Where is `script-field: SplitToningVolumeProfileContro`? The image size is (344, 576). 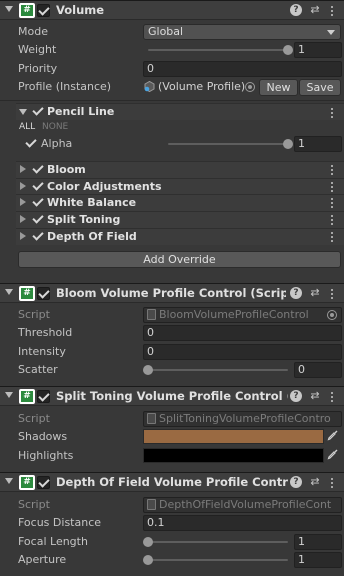 script-field: SplitToningVolumeProfileContro is located at coordinates (242, 419).